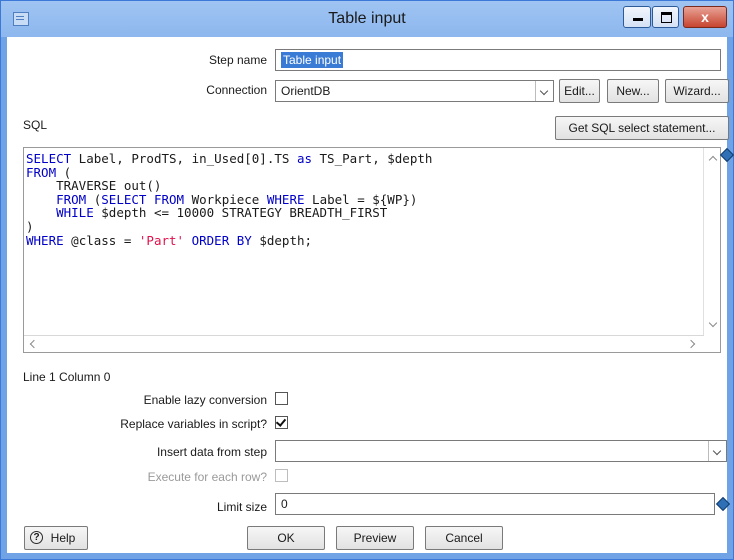 The height and width of the screenshot is (560, 734). What do you see at coordinates (312, 60) in the screenshot?
I see `step-name-value: Table input` at bounding box center [312, 60].